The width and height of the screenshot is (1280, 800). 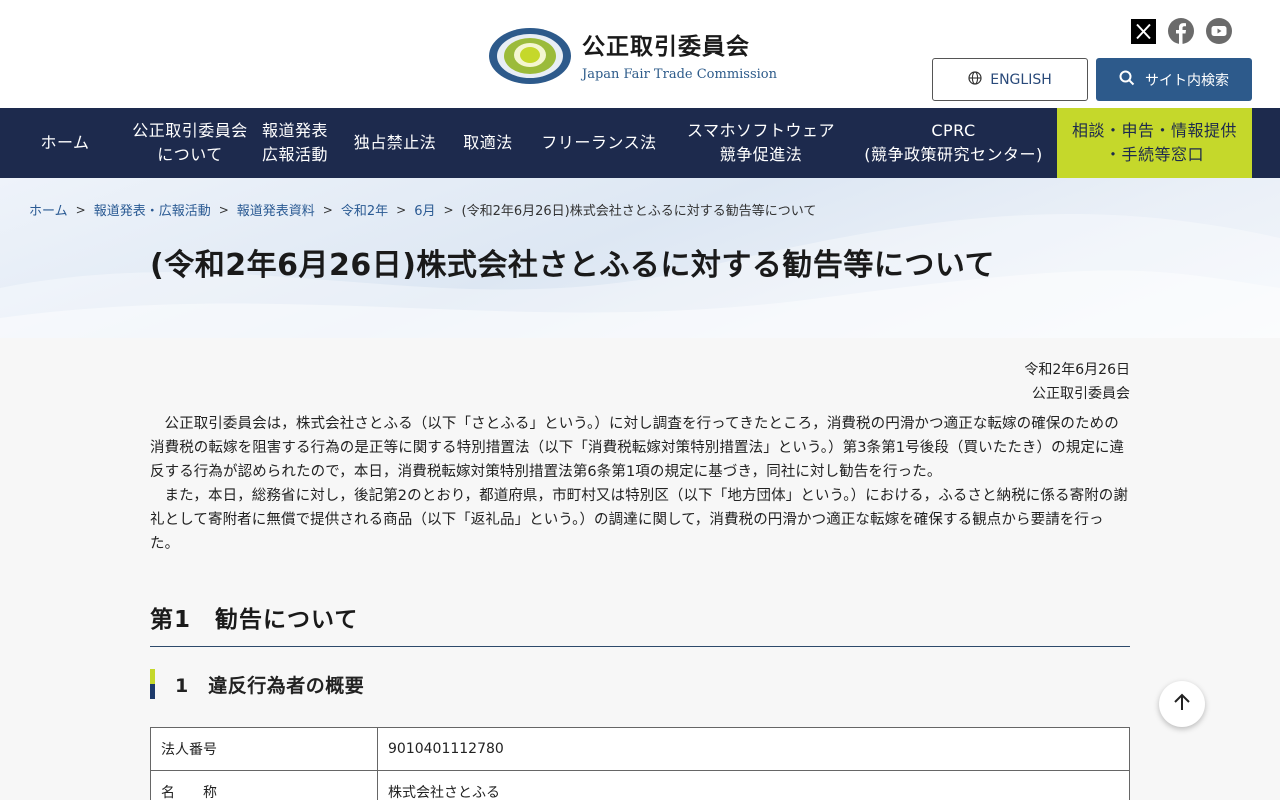 What do you see at coordinates (1187, 80) in the screenshot?
I see `search-label: サイト内検索` at bounding box center [1187, 80].